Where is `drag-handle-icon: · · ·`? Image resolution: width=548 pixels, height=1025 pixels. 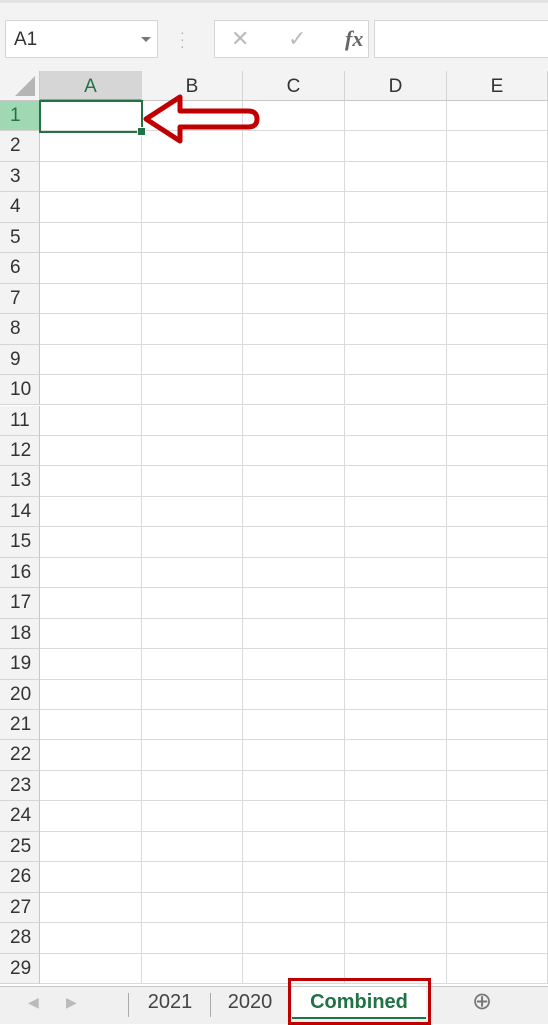 drag-handle-icon: · · · is located at coordinates (182, 39).